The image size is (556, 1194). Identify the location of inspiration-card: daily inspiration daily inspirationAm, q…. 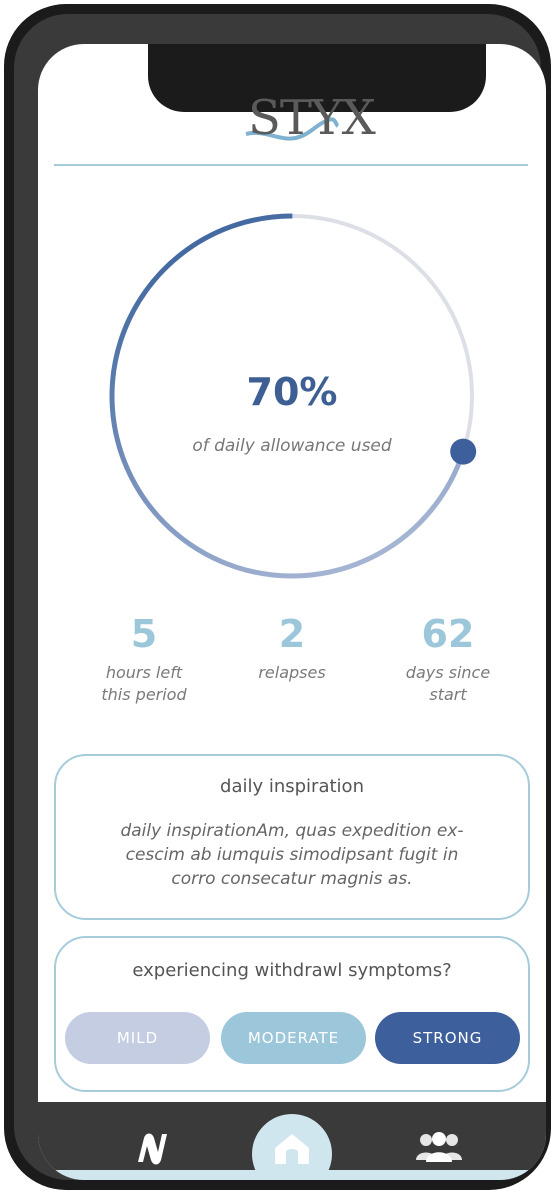
(292, 837).